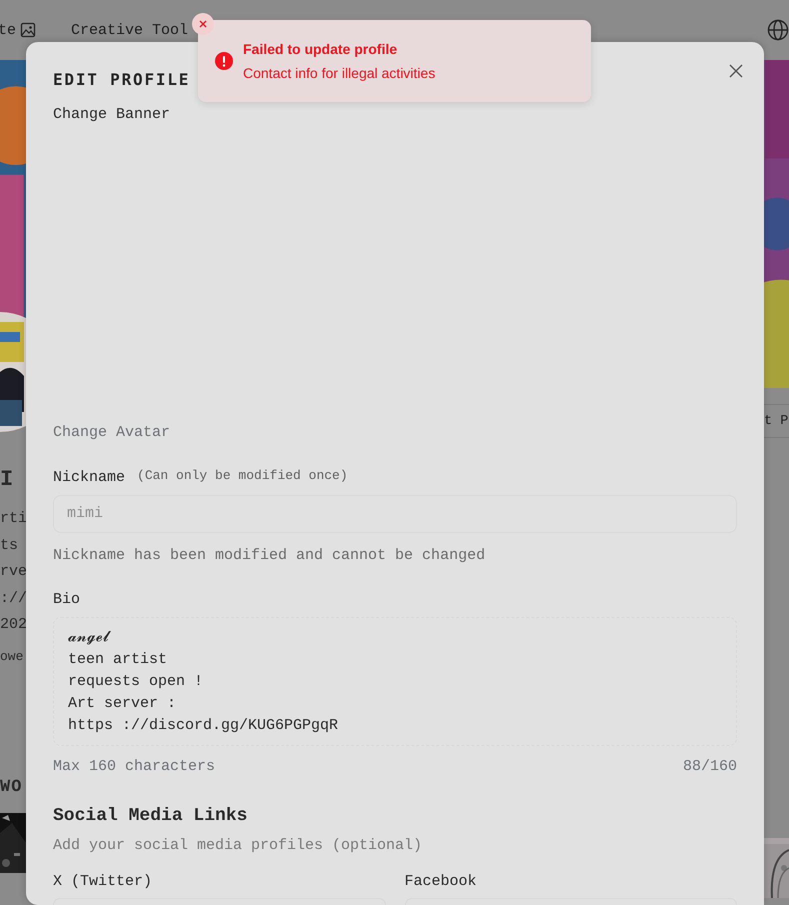 This screenshot has width=789, height=905. What do you see at coordinates (13, 572) in the screenshot?
I see `bio-text: rve` at bounding box center [13, 572].